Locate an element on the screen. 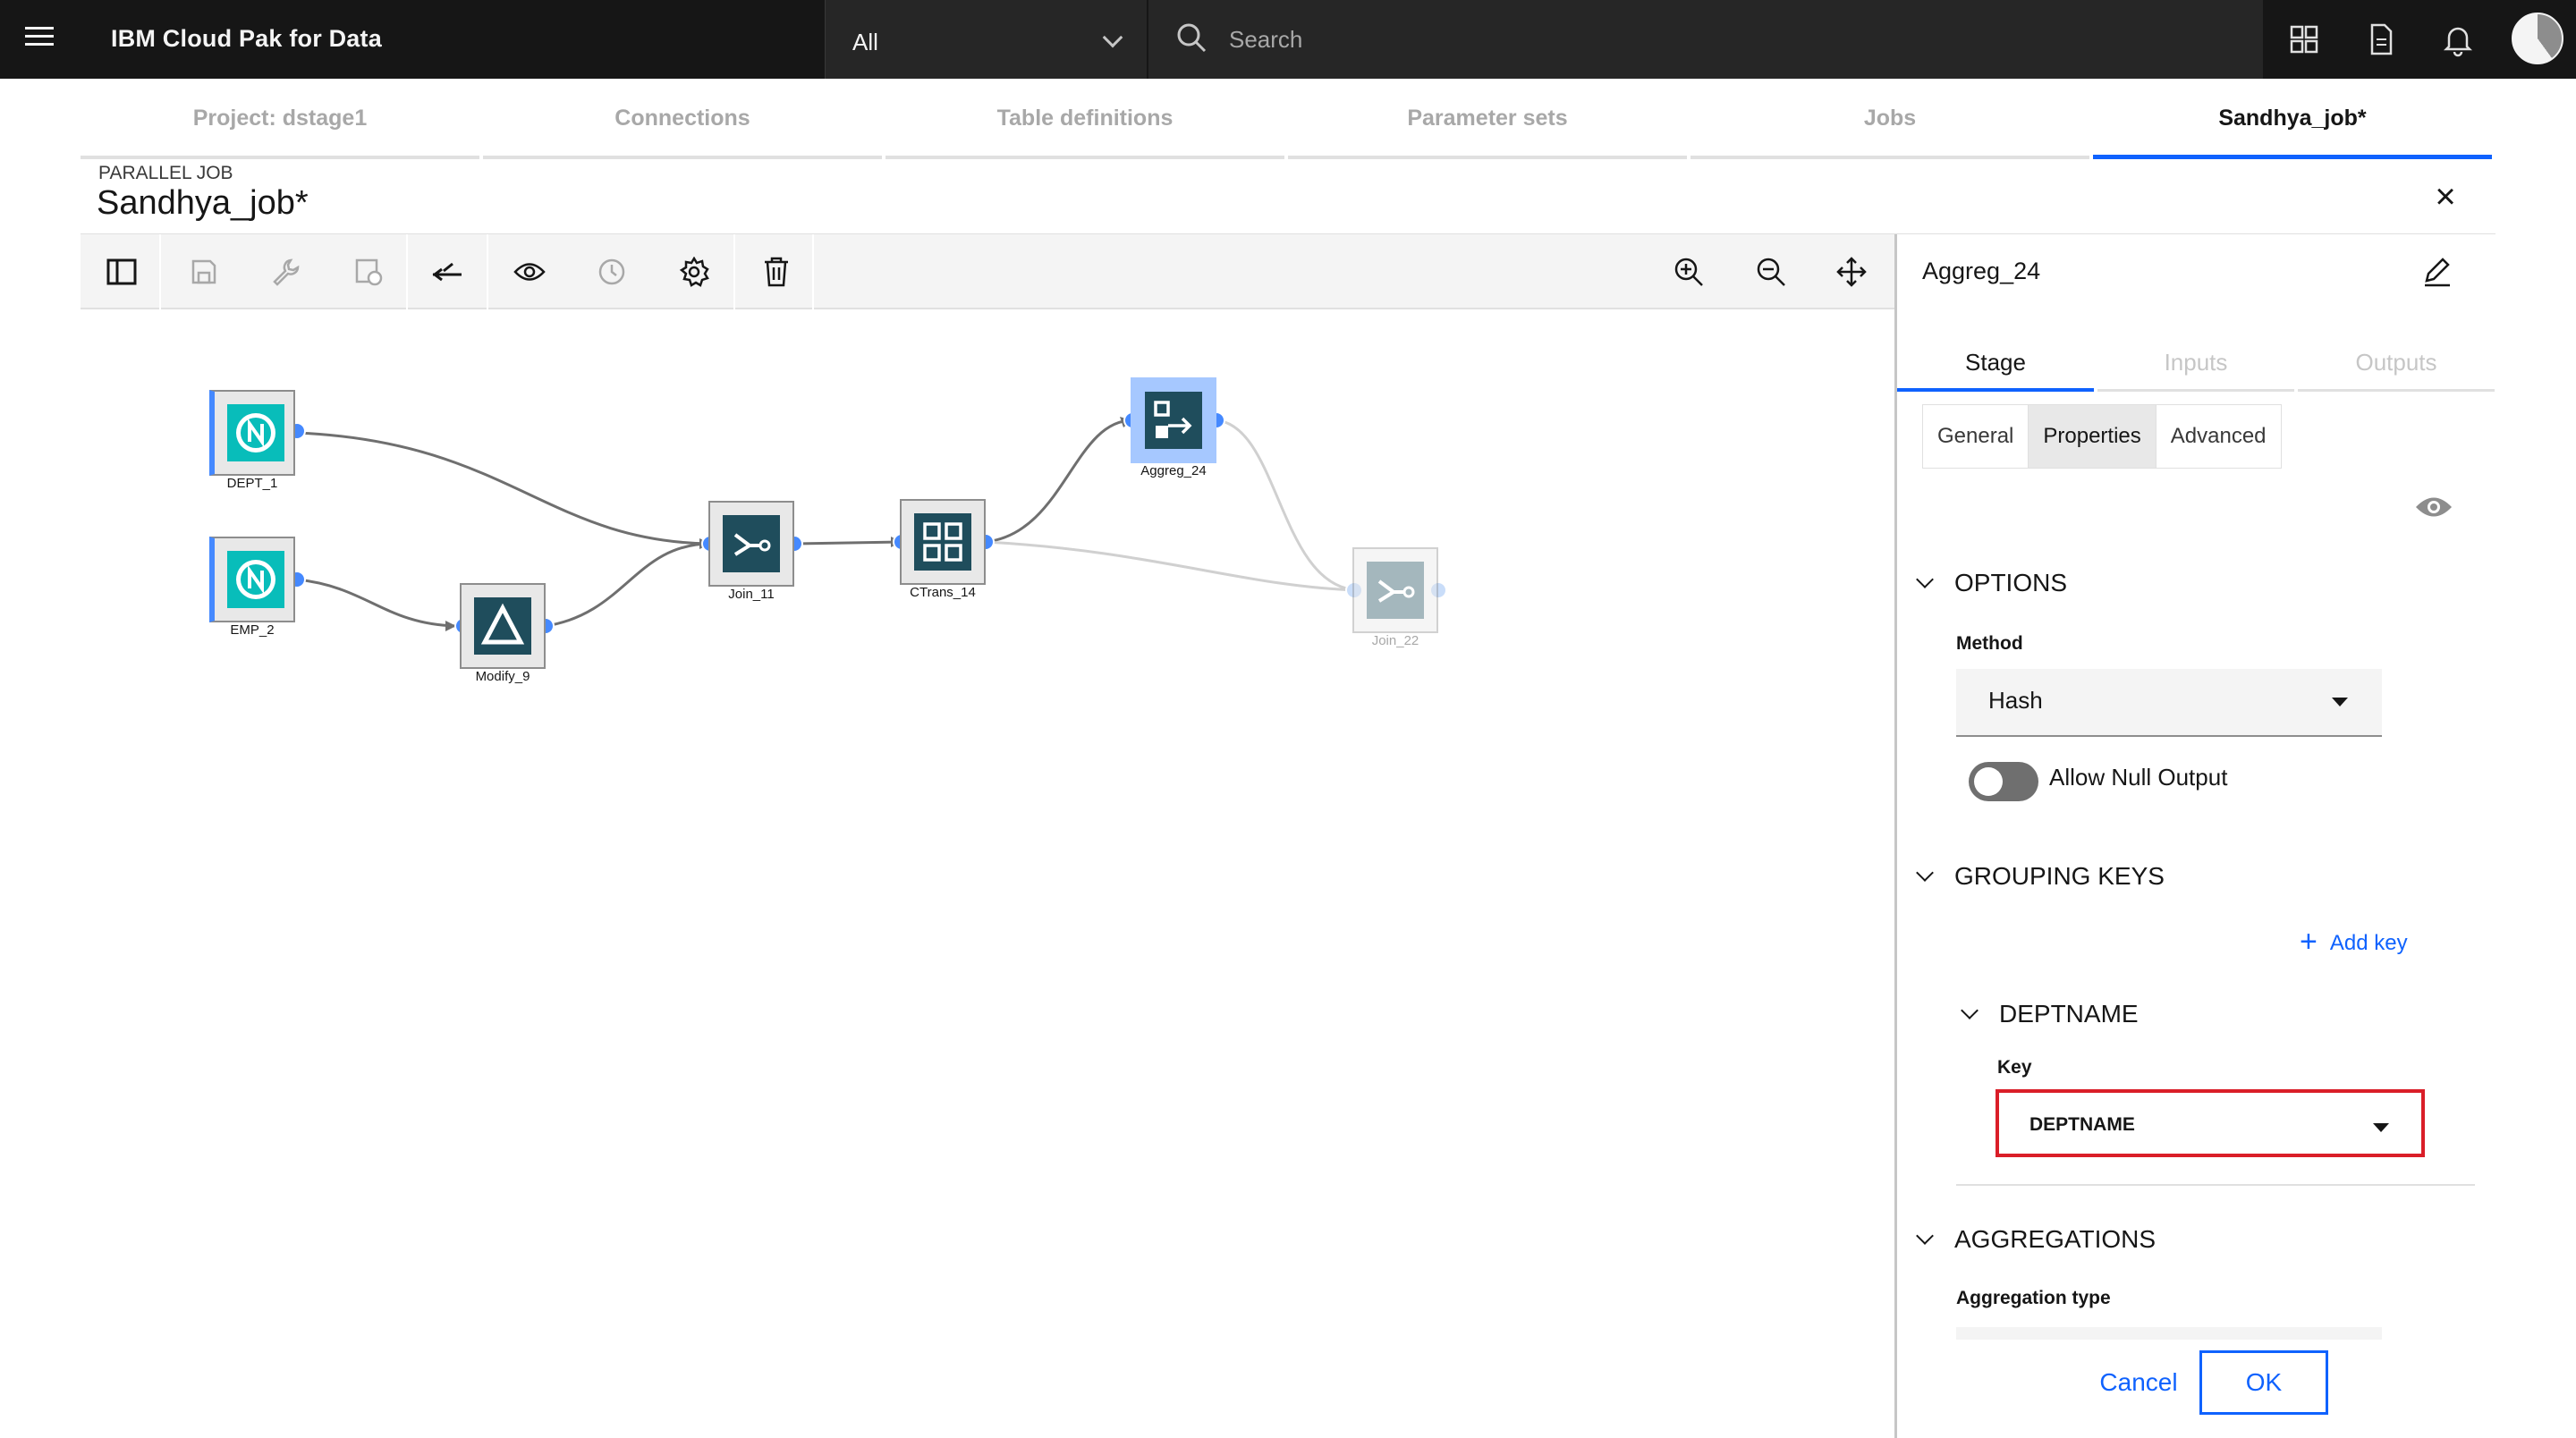 The image size is (2576, 1438). trash-icon is located at coordinates (776, 272).